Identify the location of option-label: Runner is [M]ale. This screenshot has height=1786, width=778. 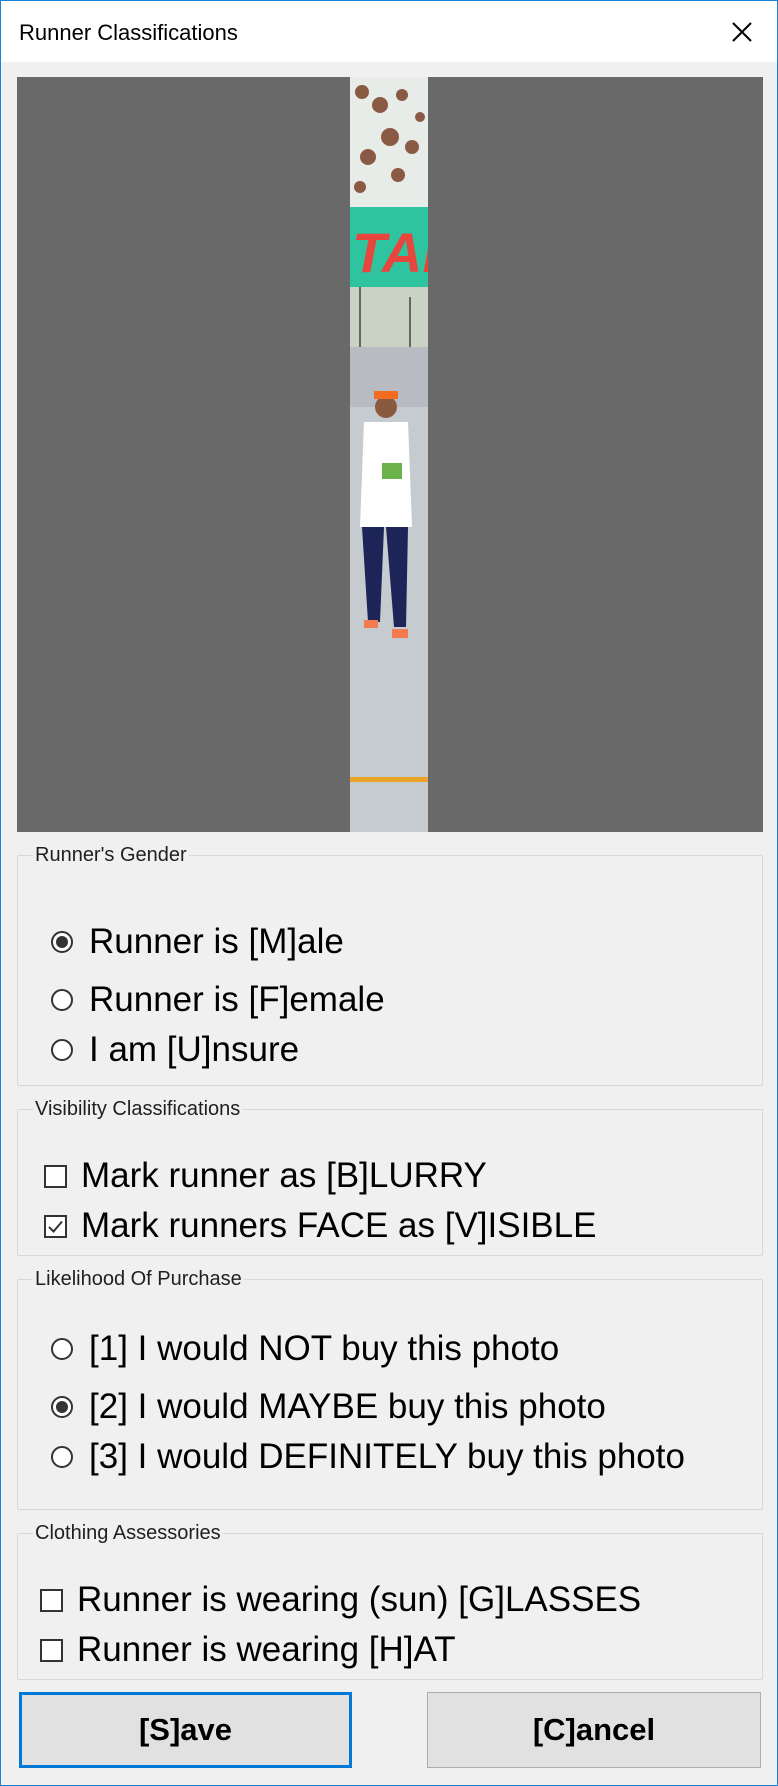
(216, 941).